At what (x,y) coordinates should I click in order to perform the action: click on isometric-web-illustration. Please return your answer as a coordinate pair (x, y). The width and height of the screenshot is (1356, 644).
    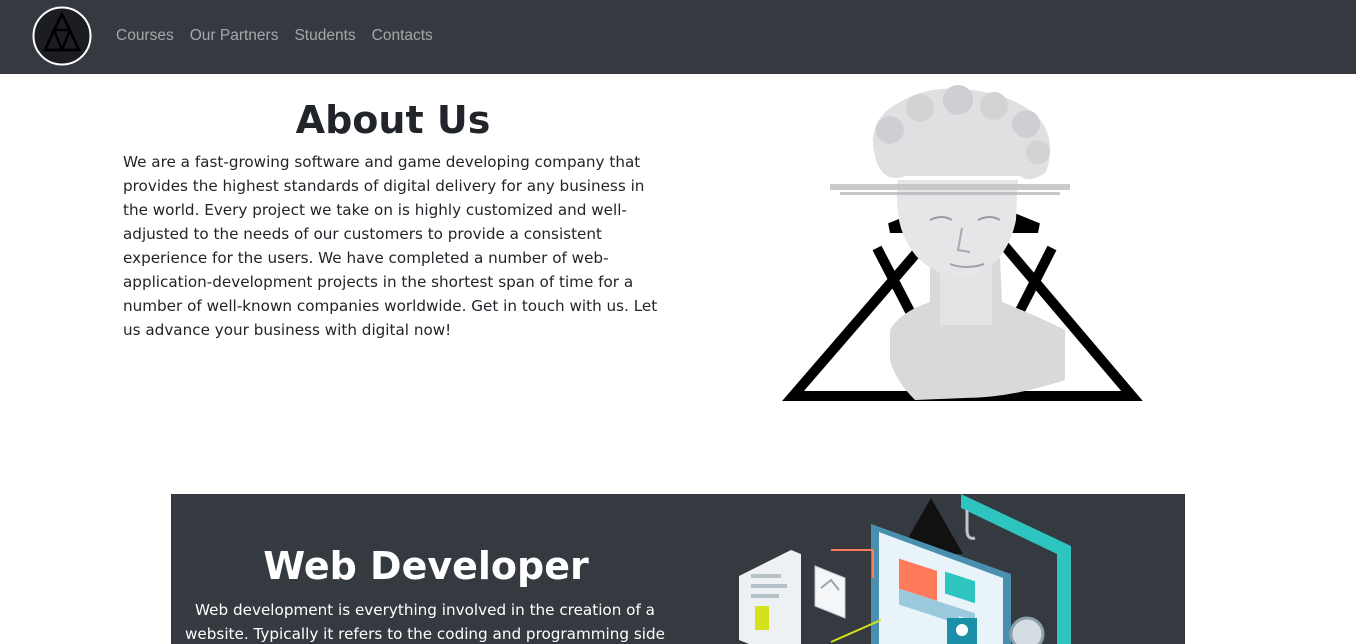
    Looking at the image, I should click on (905, 569).